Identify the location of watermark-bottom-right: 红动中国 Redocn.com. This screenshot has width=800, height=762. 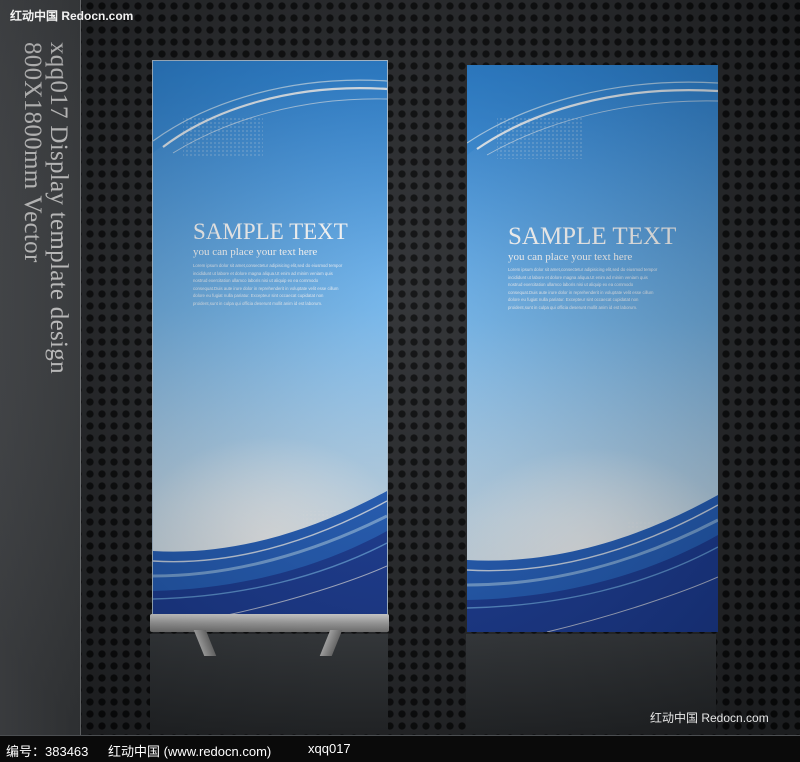
(709, 718).